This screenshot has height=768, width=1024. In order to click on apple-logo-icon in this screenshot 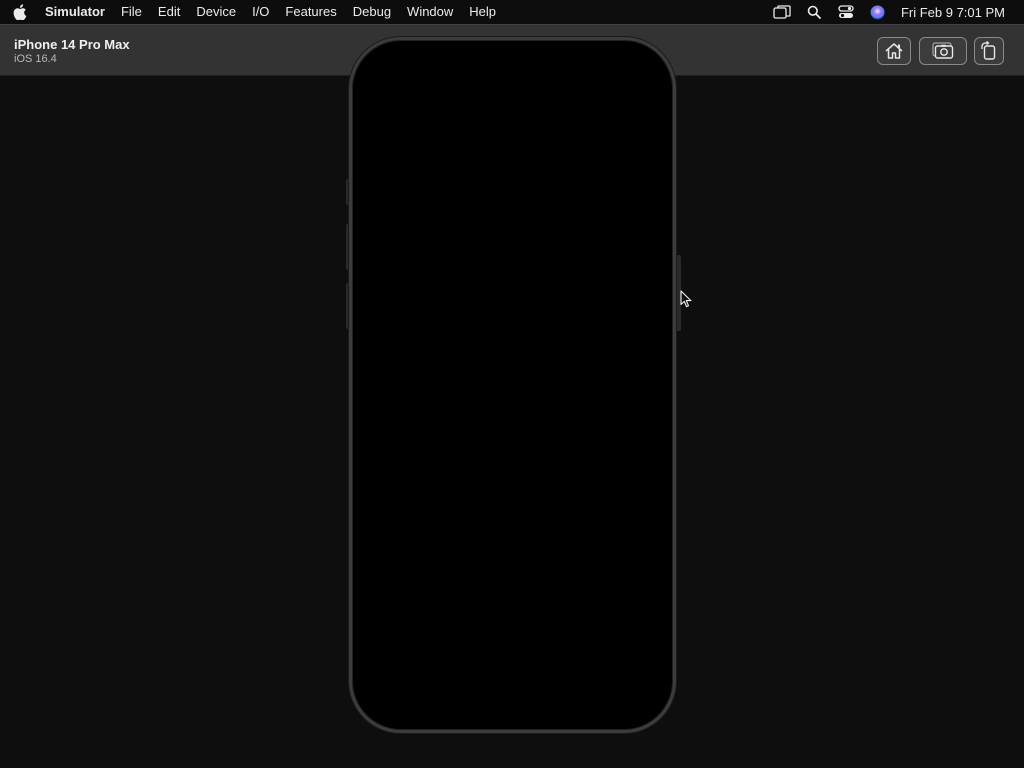, I will do `click(20, 12)`.